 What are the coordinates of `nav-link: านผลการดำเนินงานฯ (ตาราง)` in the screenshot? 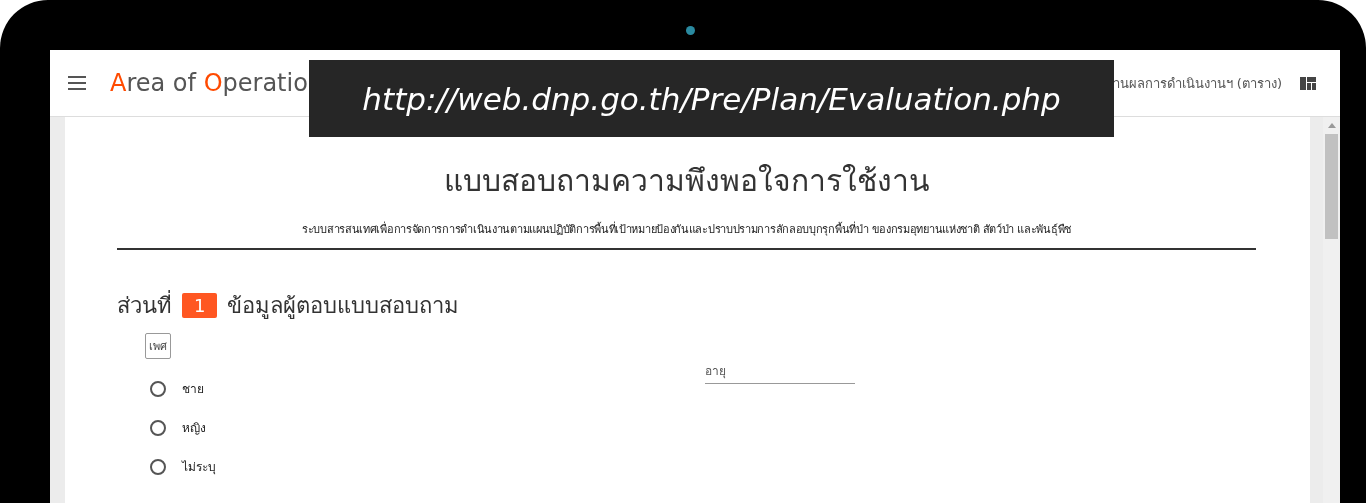 It's located at (1197, 83).